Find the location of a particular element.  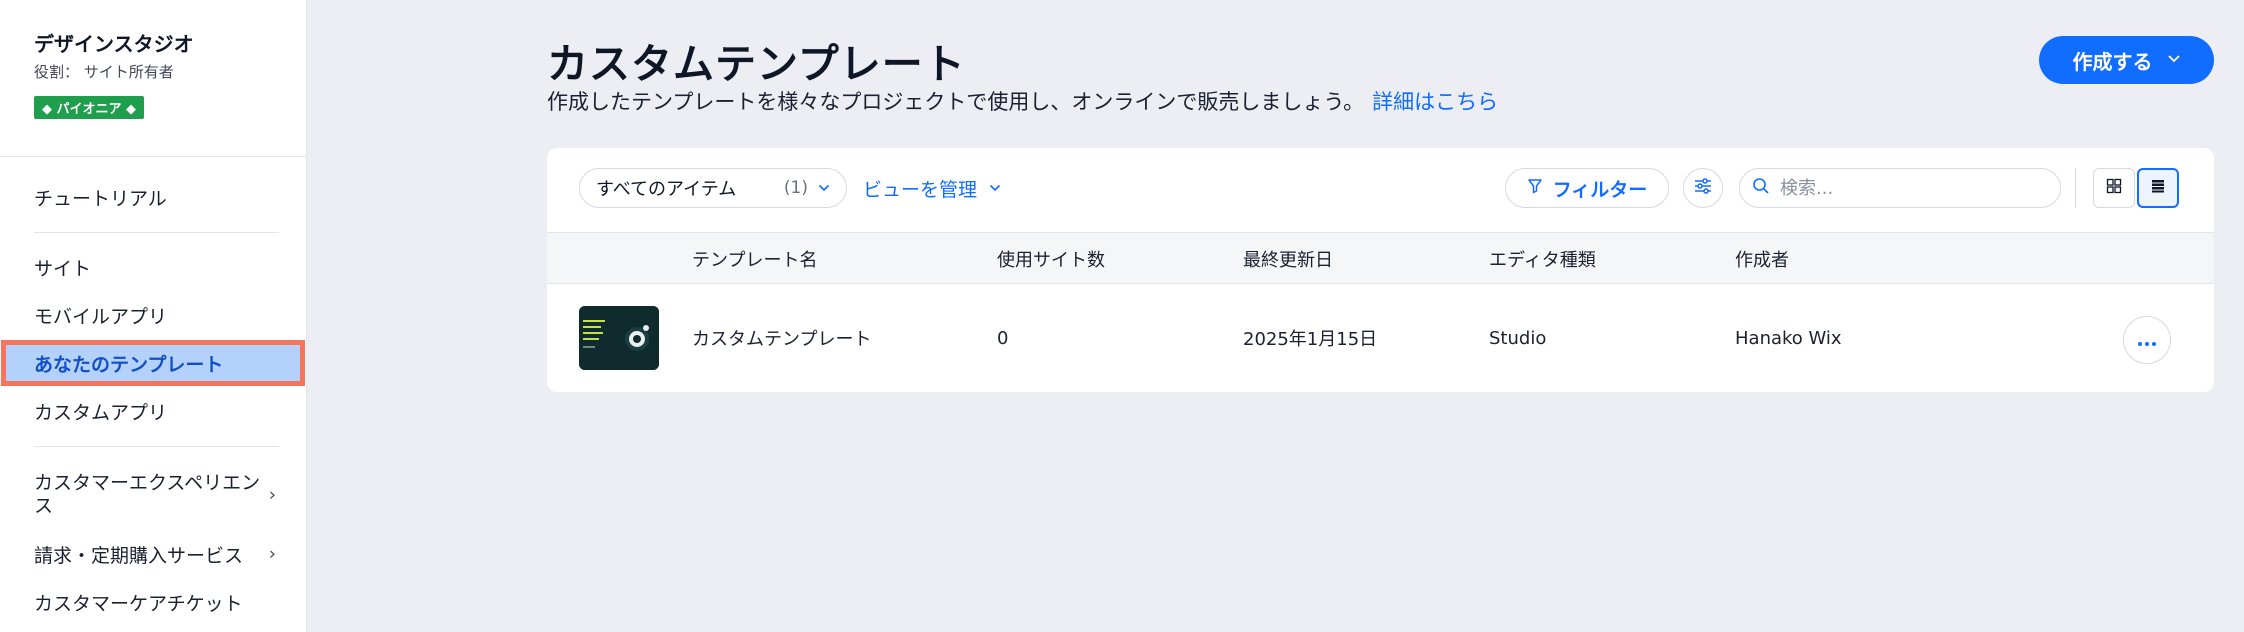

create-button: 作成する is located at coordinates (2126, 60).